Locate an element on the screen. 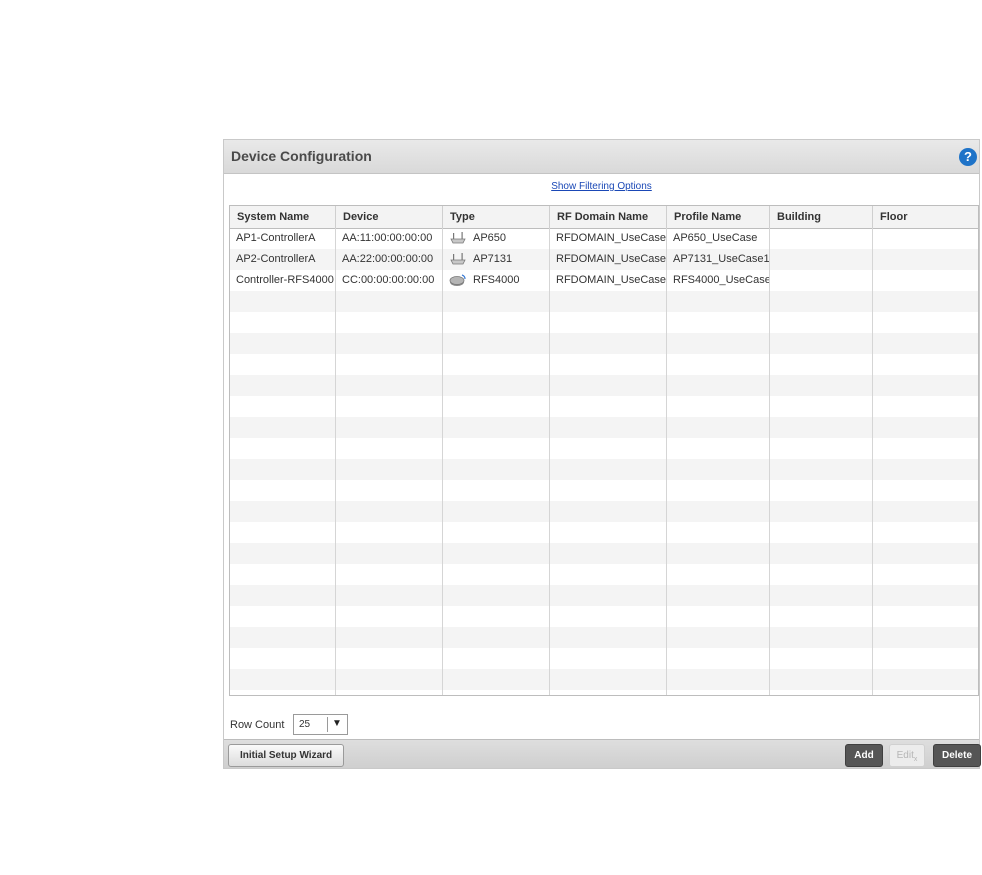 The image size is (982, 875). table-cell-type: AP650 is located at coordinates (496, 238).